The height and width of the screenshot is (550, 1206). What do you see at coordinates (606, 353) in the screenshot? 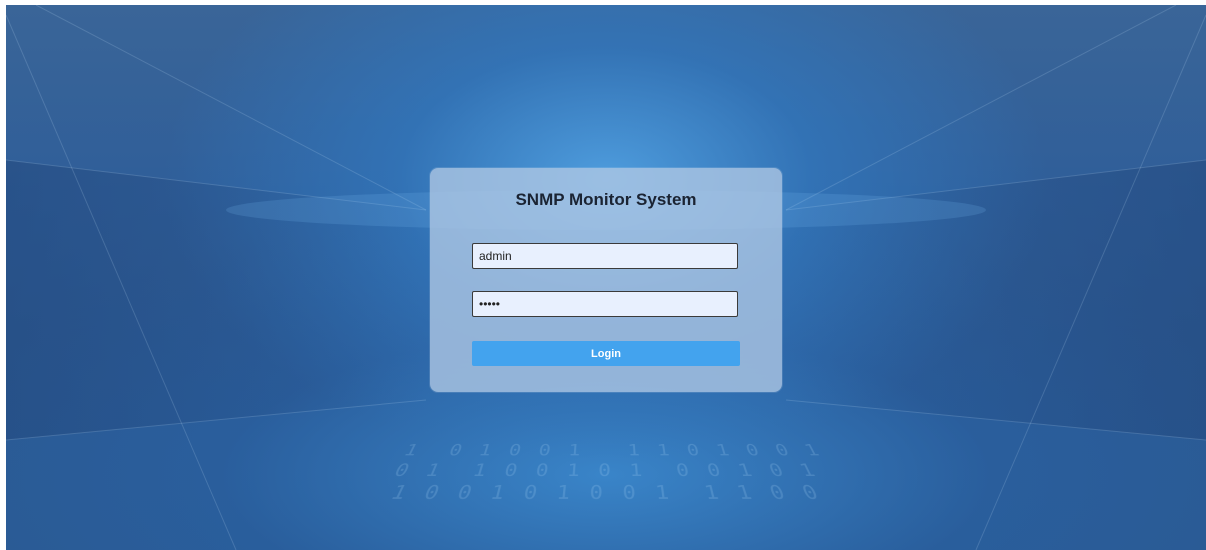
I see `login-button: Login` at bounding box center [606, 353].